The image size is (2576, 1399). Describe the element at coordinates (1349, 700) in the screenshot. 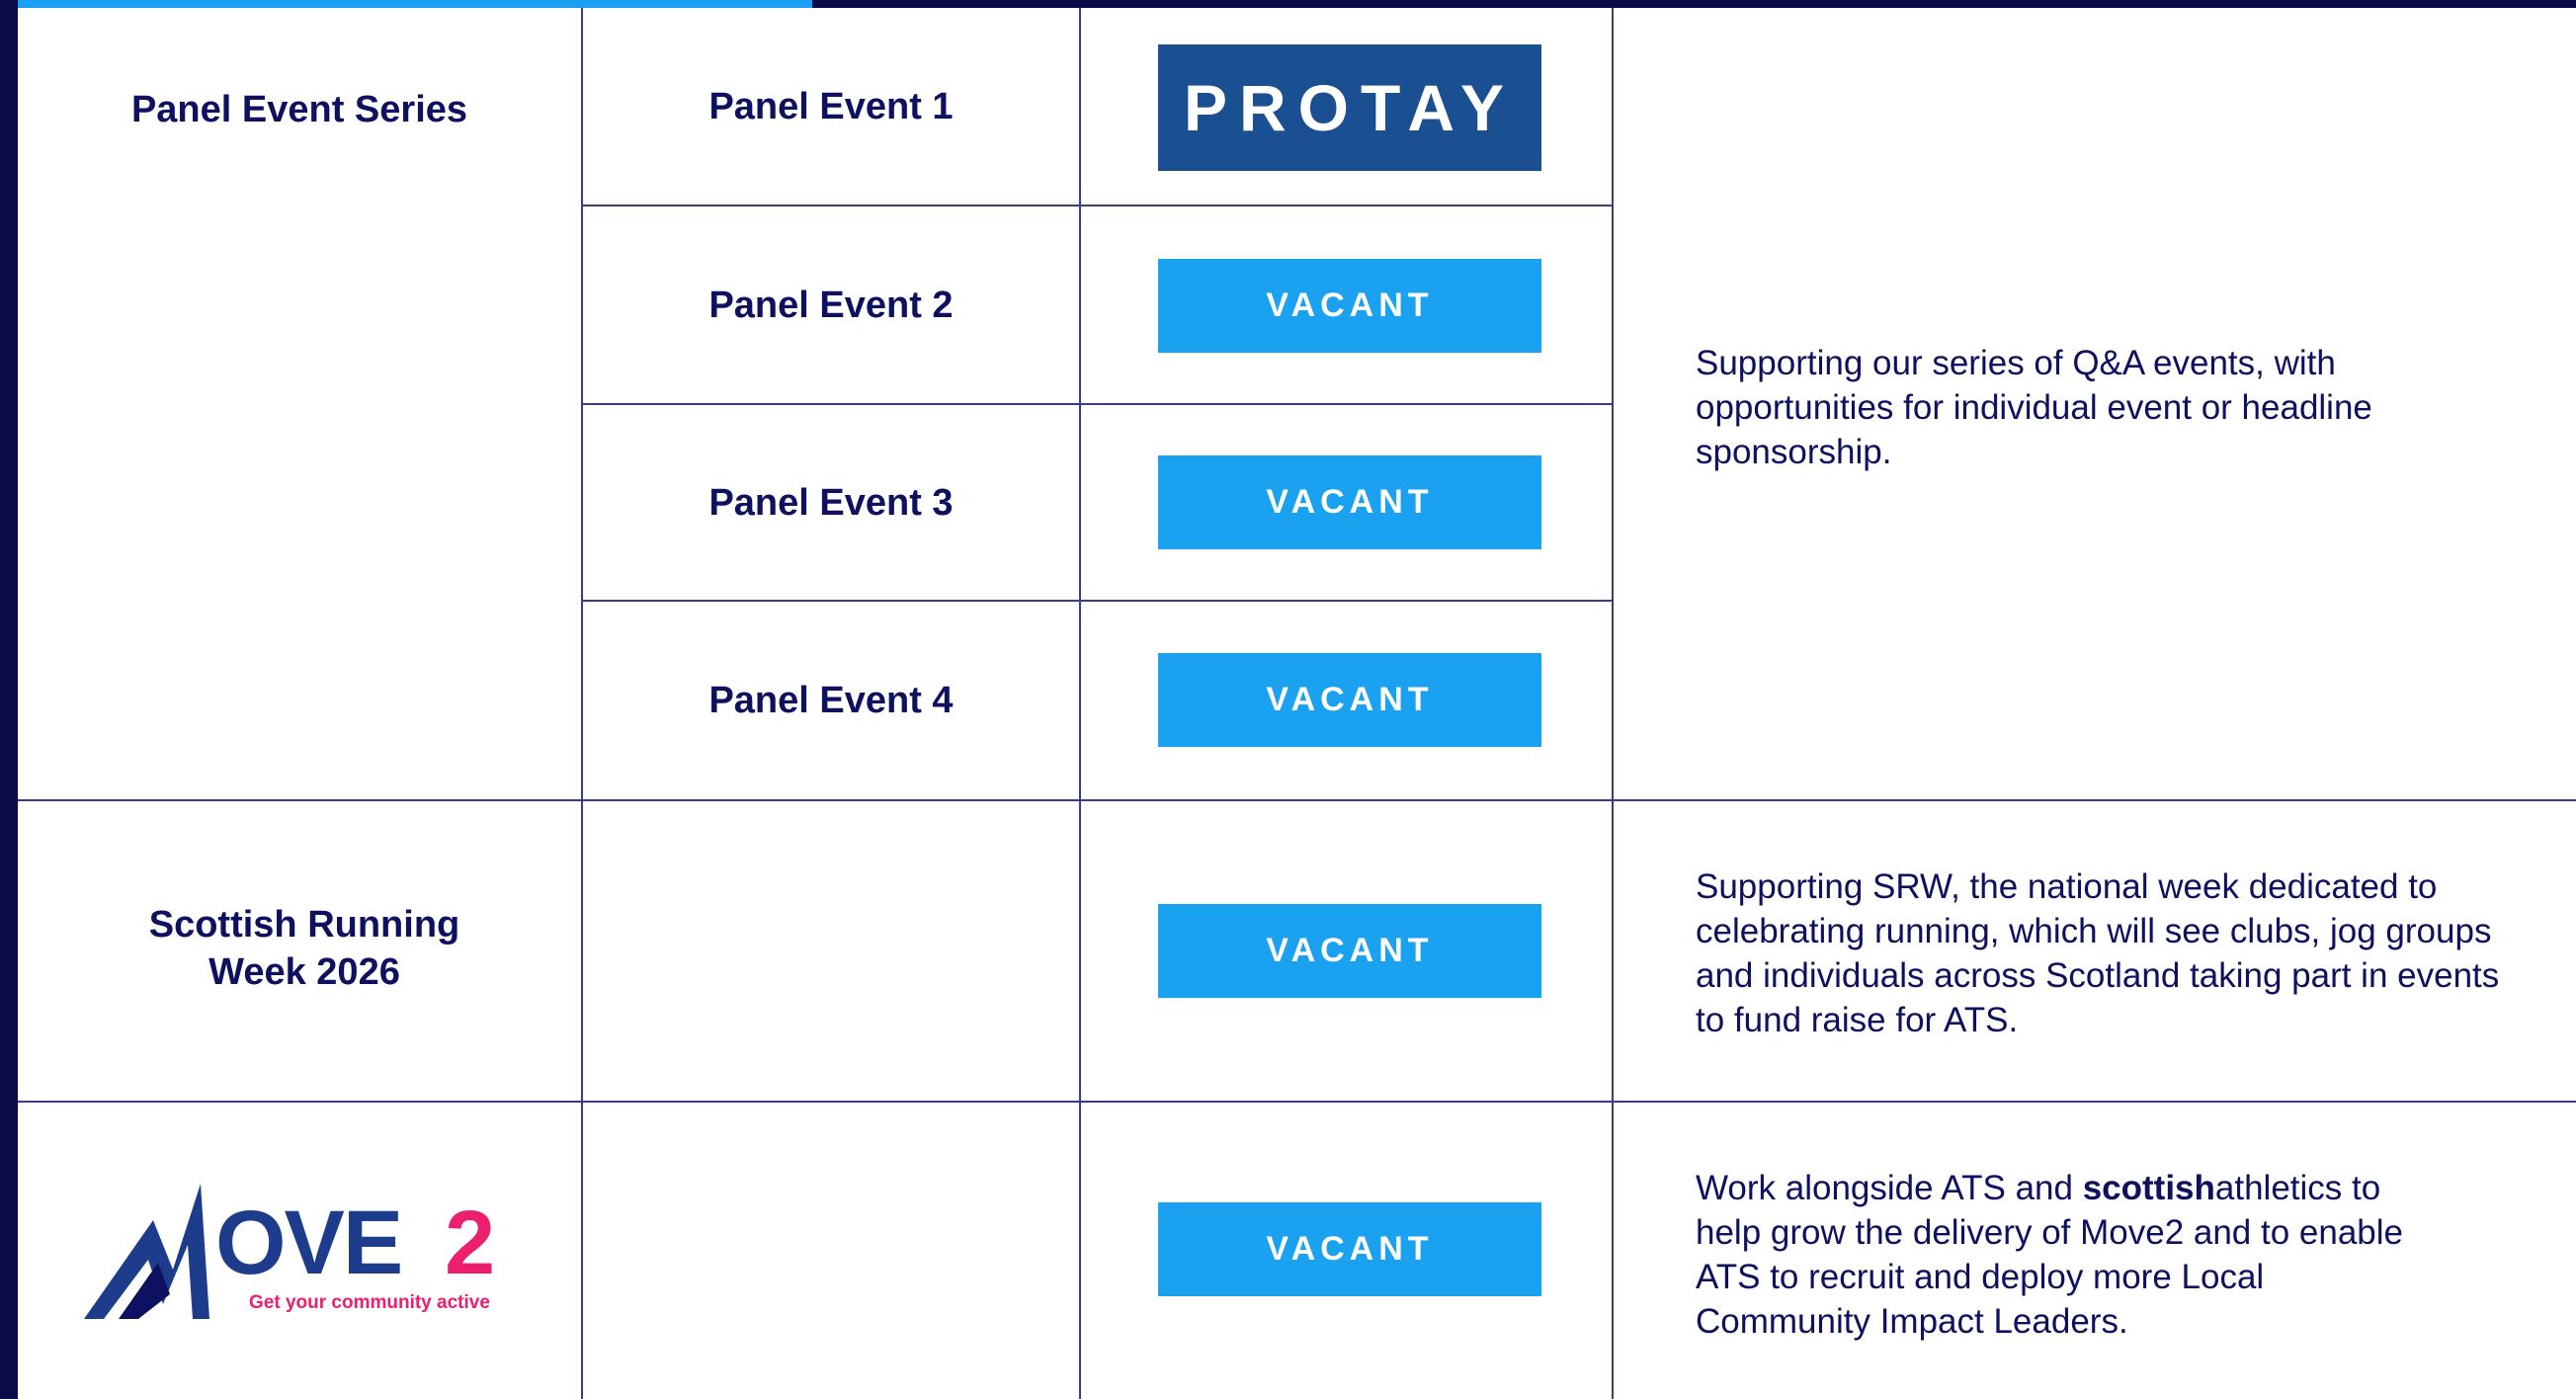

I see `vacant-slot-panel-event-4: VACANT` at that location.